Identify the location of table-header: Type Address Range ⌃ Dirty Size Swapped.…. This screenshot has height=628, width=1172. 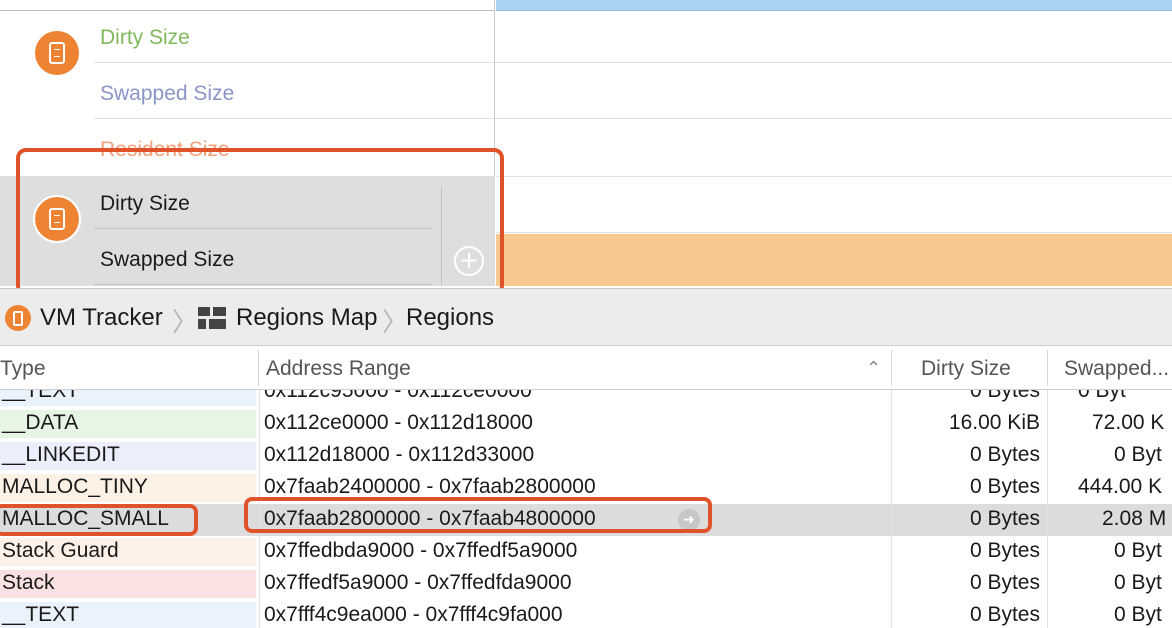
(586, 368).